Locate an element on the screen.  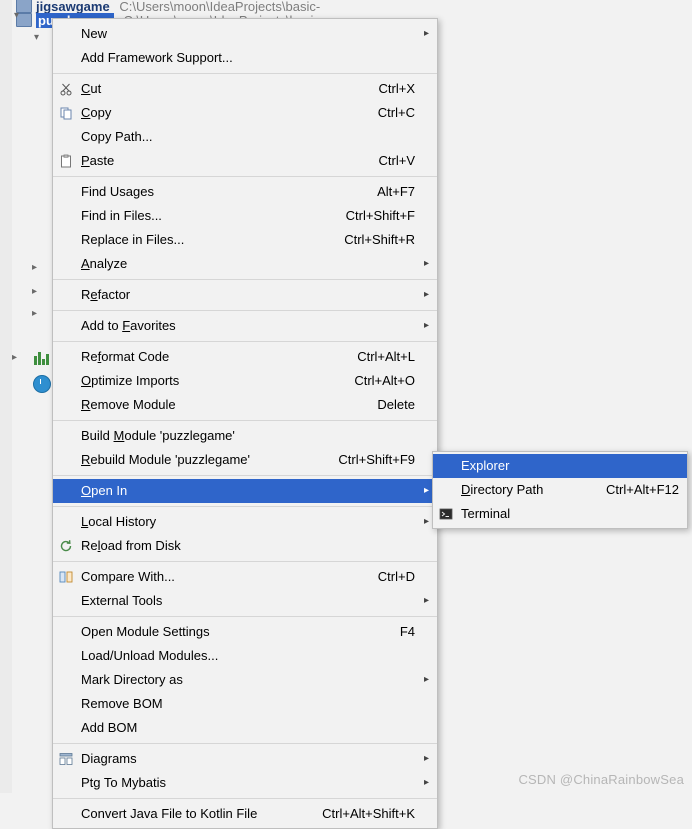
chevron-right-icon-1: ▸ is located at coordinates (34, 267).